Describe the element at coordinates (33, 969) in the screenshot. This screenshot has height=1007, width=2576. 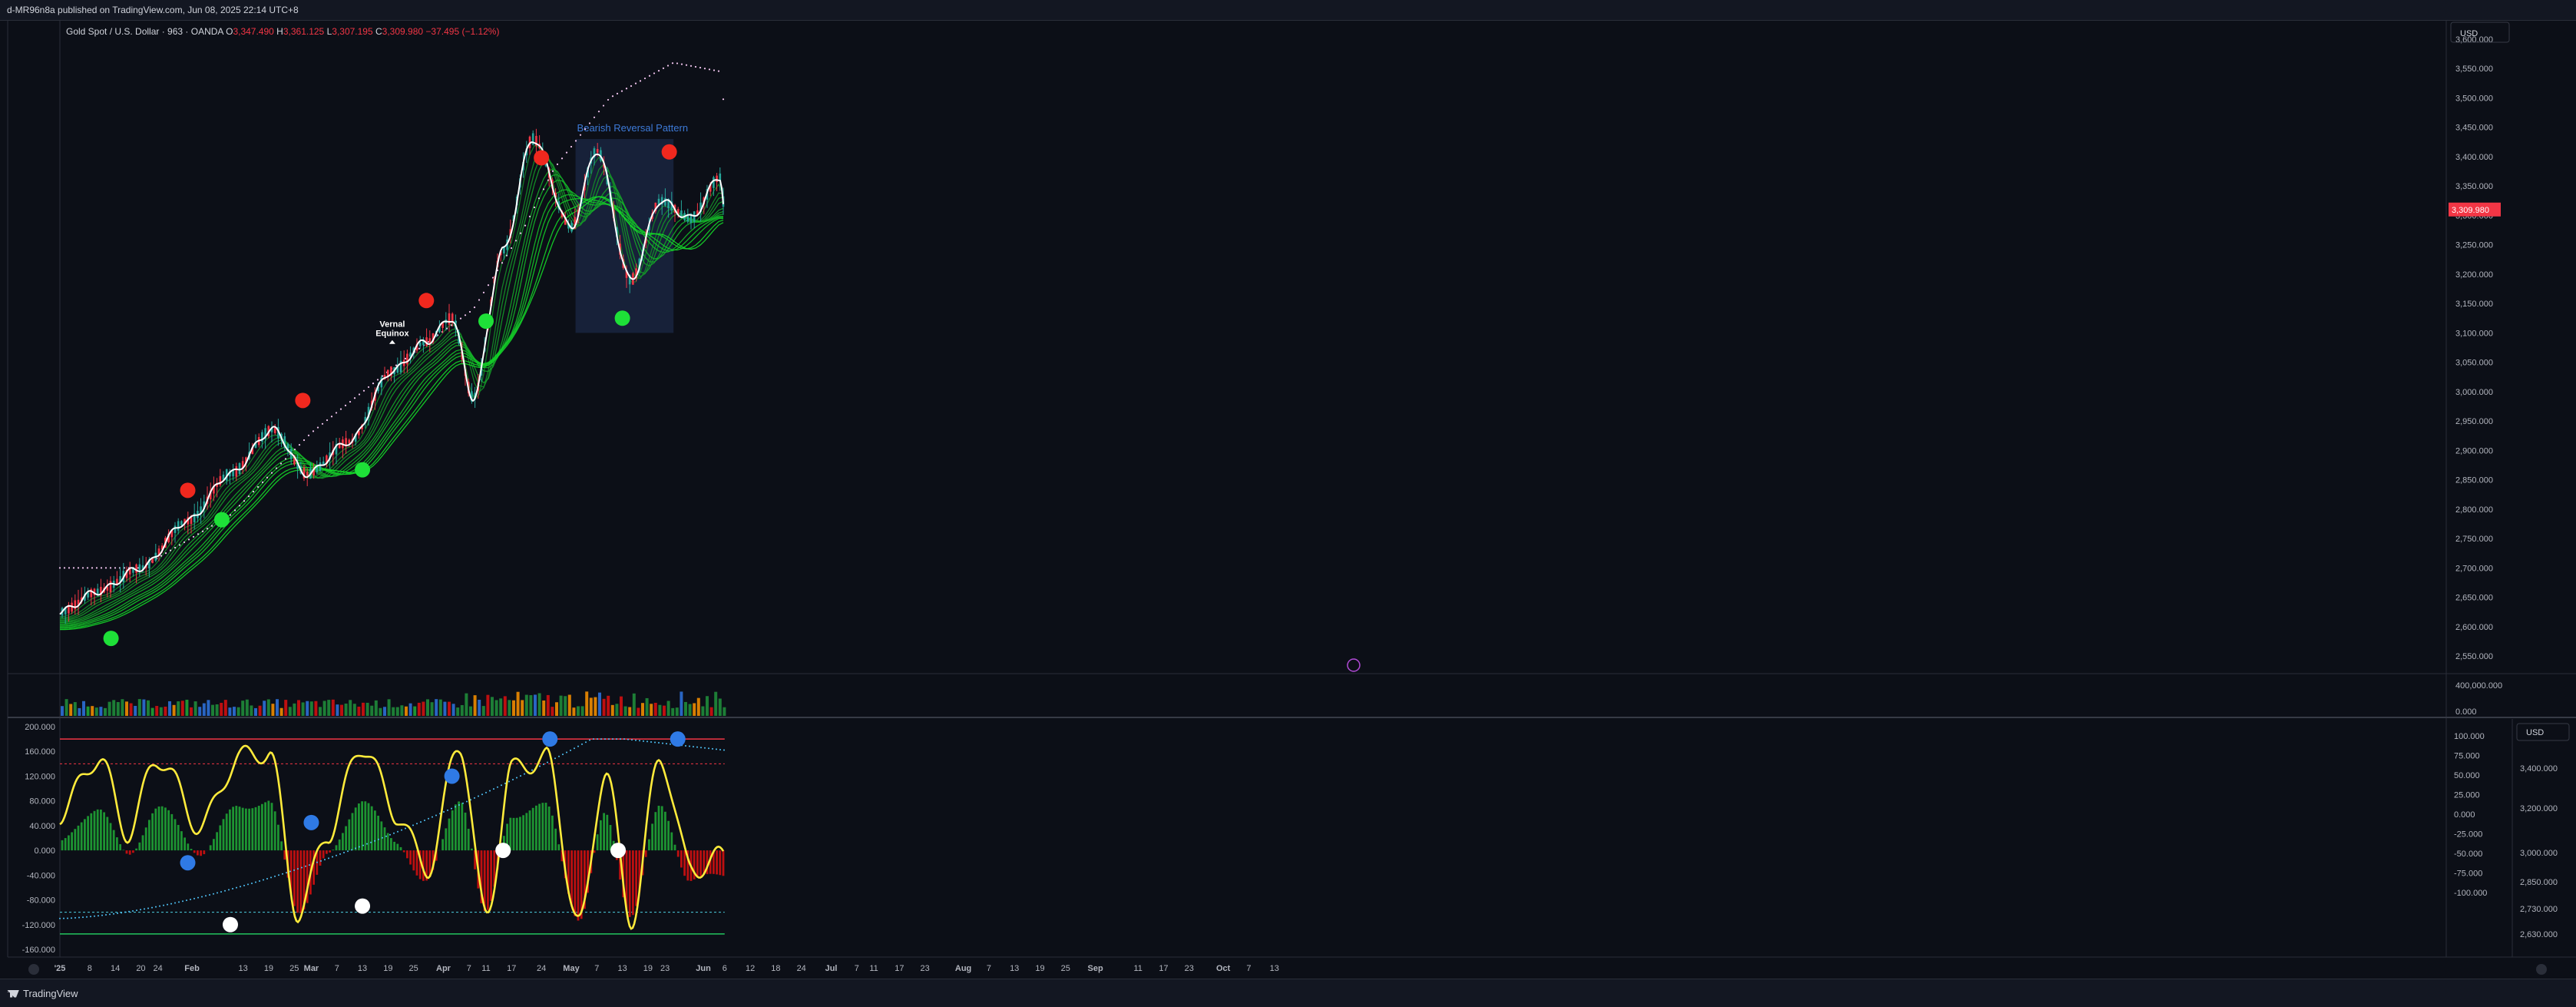
I see `timezone-icon` at that location.